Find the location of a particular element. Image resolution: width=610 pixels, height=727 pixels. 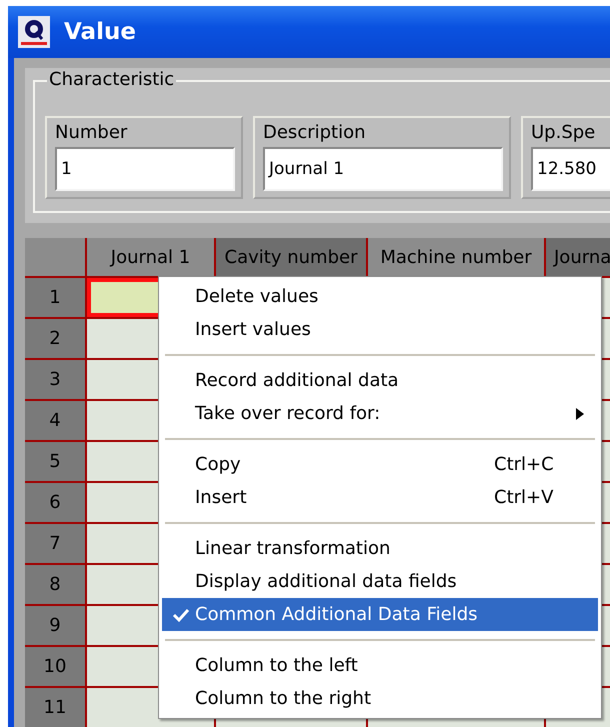

app-icon is located at coordinates (34, 32).